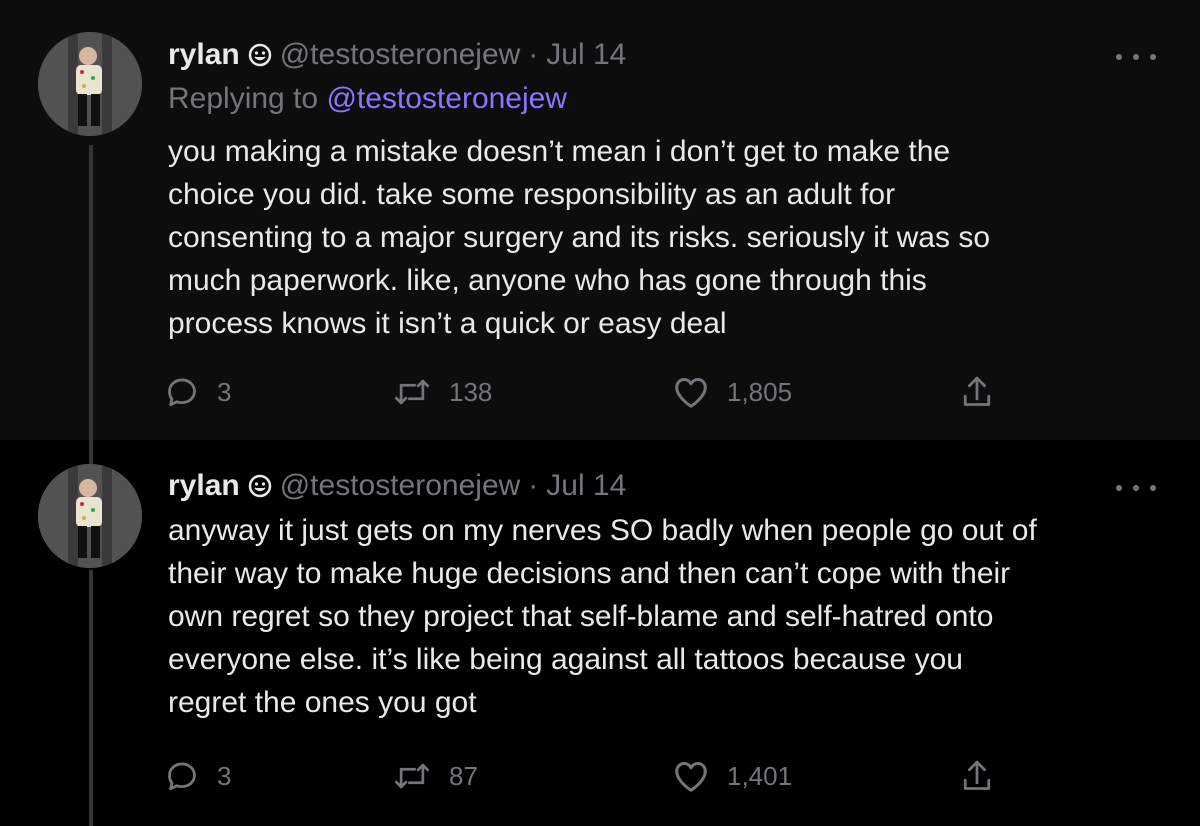  Describe the element at coordinates (585, 392) in the screenshot. I see `tweet-actions: 3 138 1,805` at that location.